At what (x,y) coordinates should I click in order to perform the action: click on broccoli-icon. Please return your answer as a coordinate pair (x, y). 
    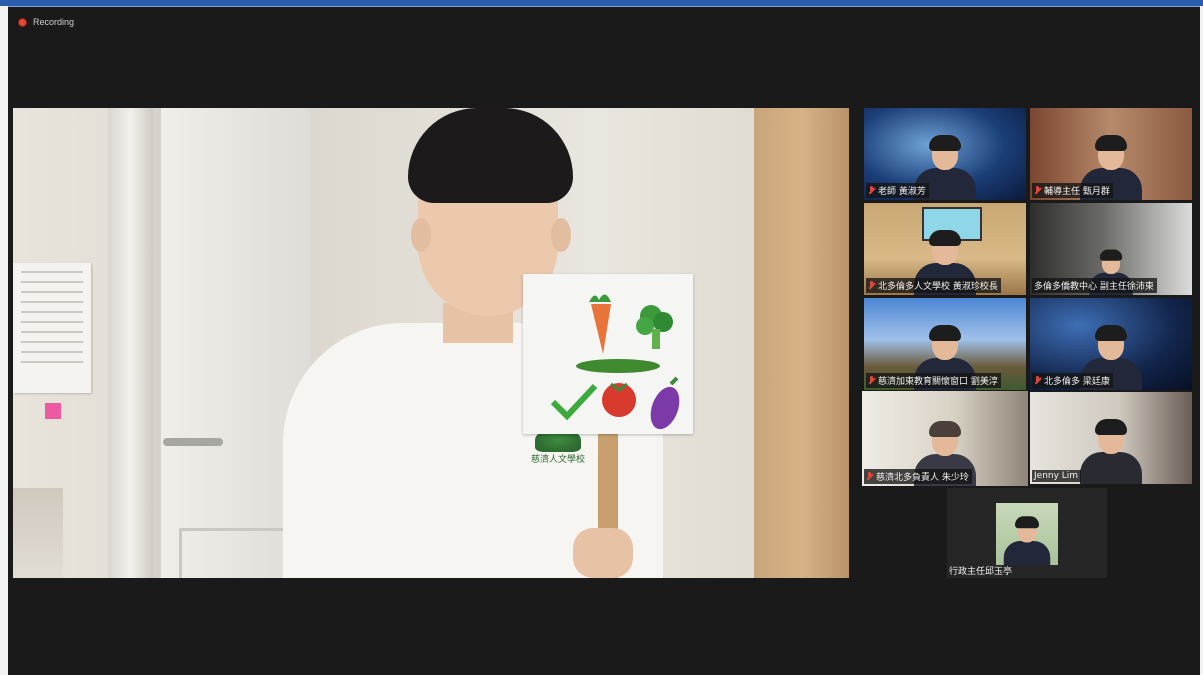
    Looking at the image, I should click on (654, 327).